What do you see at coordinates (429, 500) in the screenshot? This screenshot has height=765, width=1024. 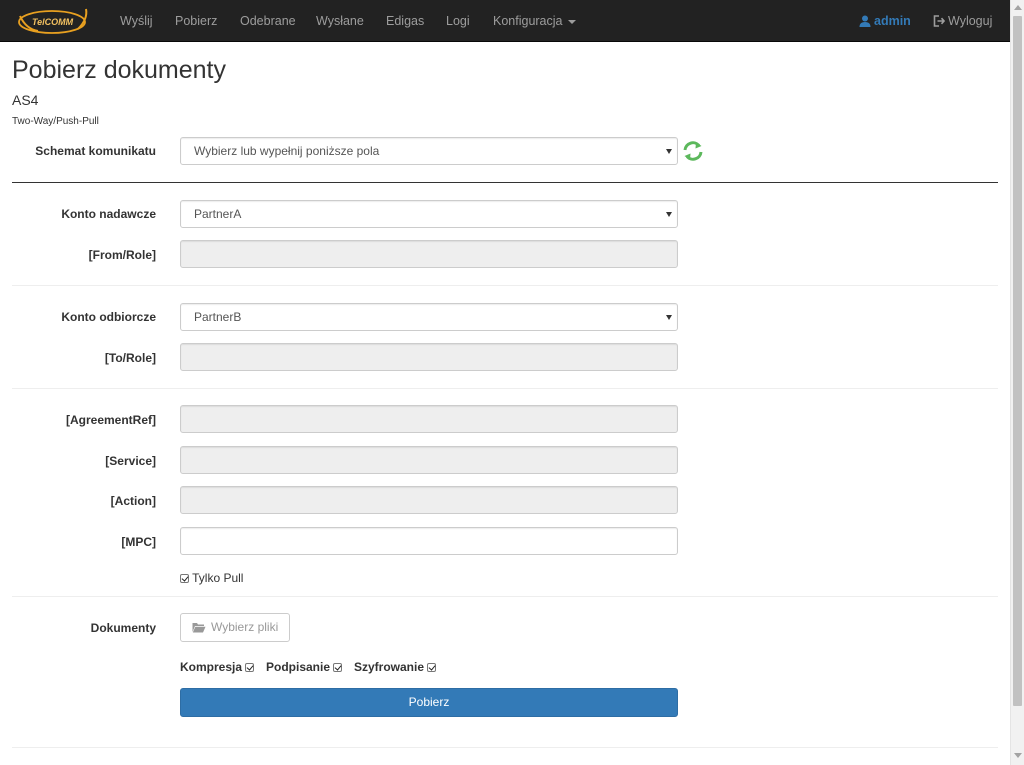 I see `action-field` at bounding box center [429, 500].